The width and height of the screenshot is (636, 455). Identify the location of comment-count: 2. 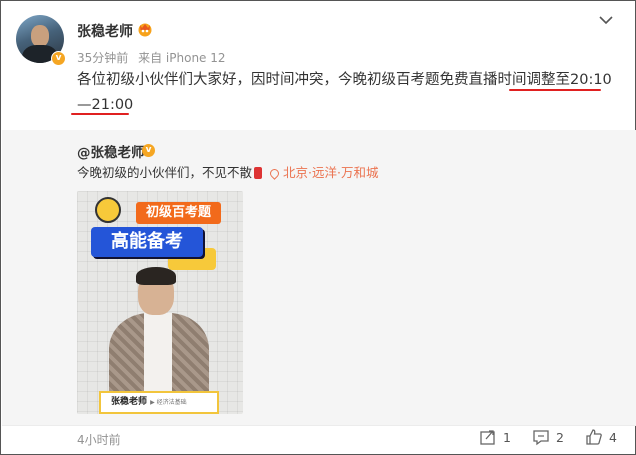
(560, 437).